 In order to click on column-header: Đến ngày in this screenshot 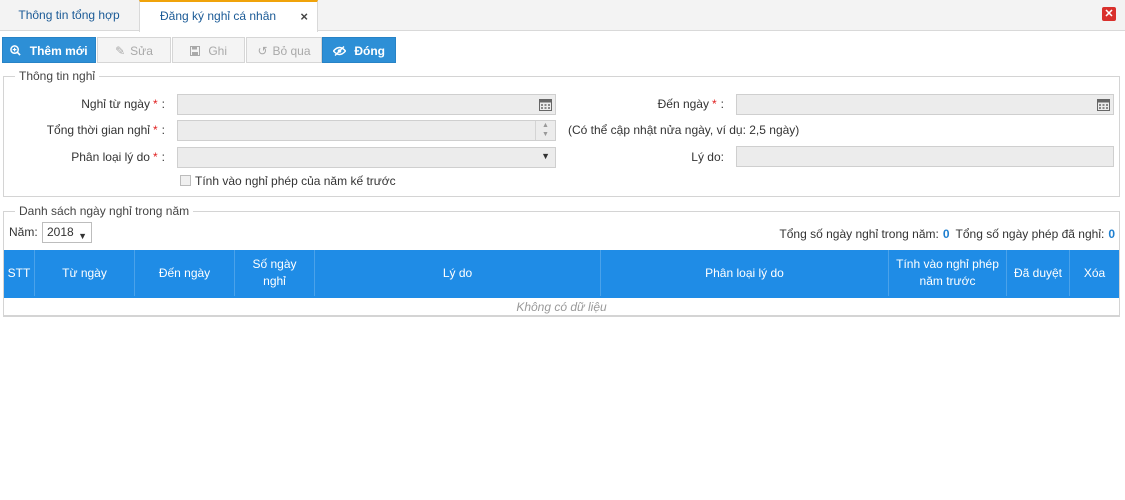, I will do `click(185, 273)`.